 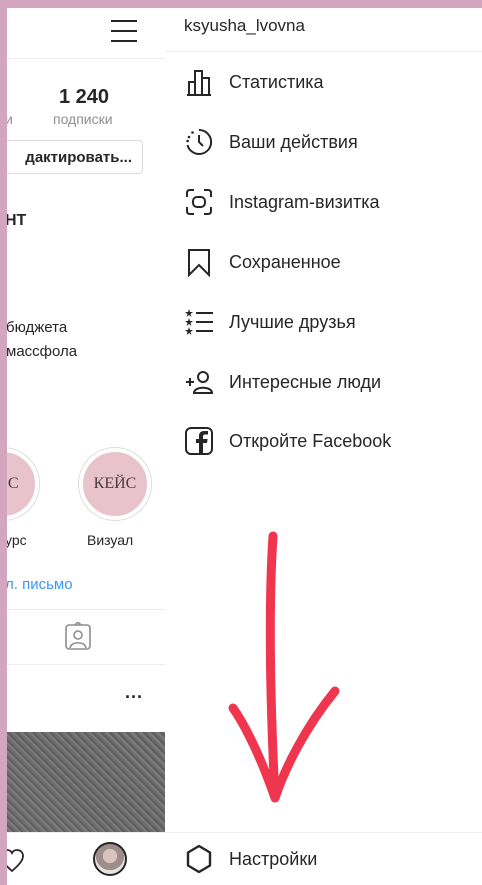 What do you see at coordinates (42, 351) in the screenshot?
I see `bio-line: массфола` at bounding box center [42, 351].